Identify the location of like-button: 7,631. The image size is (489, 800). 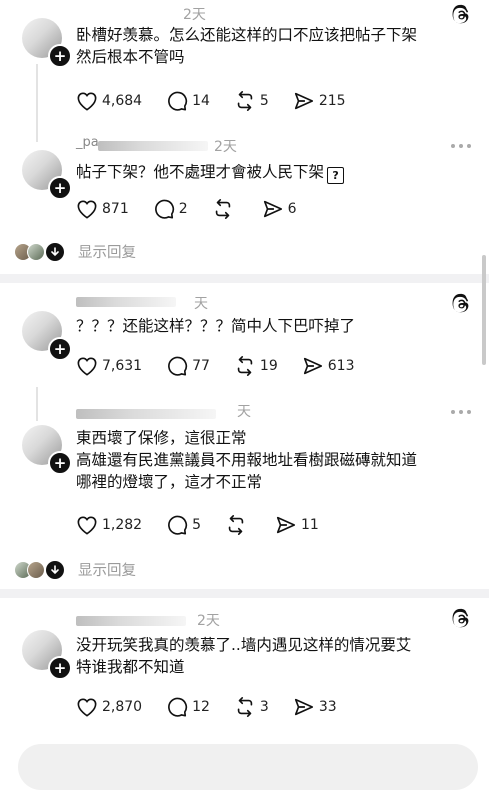
(109, 366).